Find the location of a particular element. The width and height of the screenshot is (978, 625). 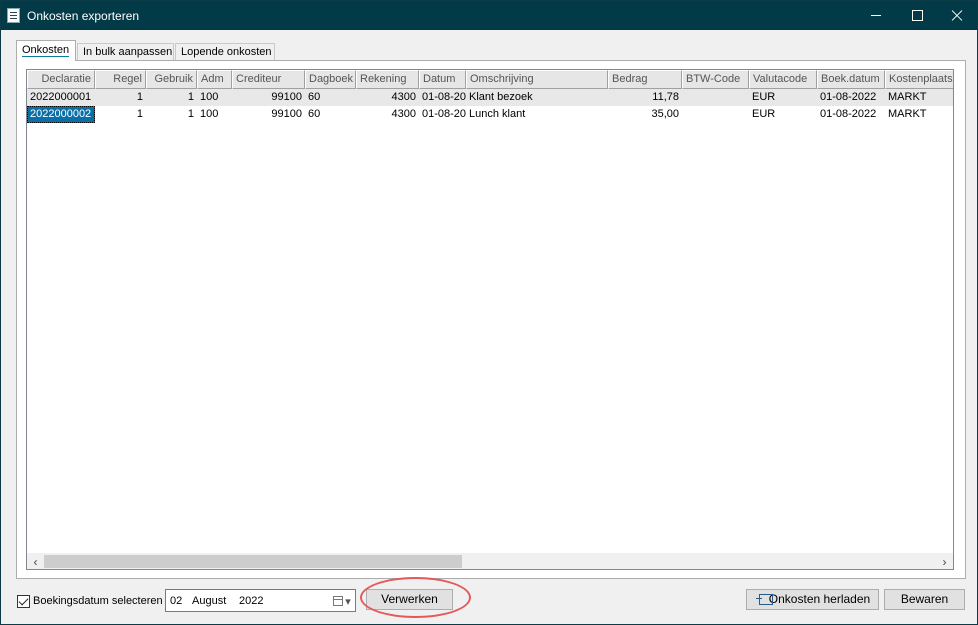

calendar-dropdown-button: ▾ is located at coordinates (342, 601).